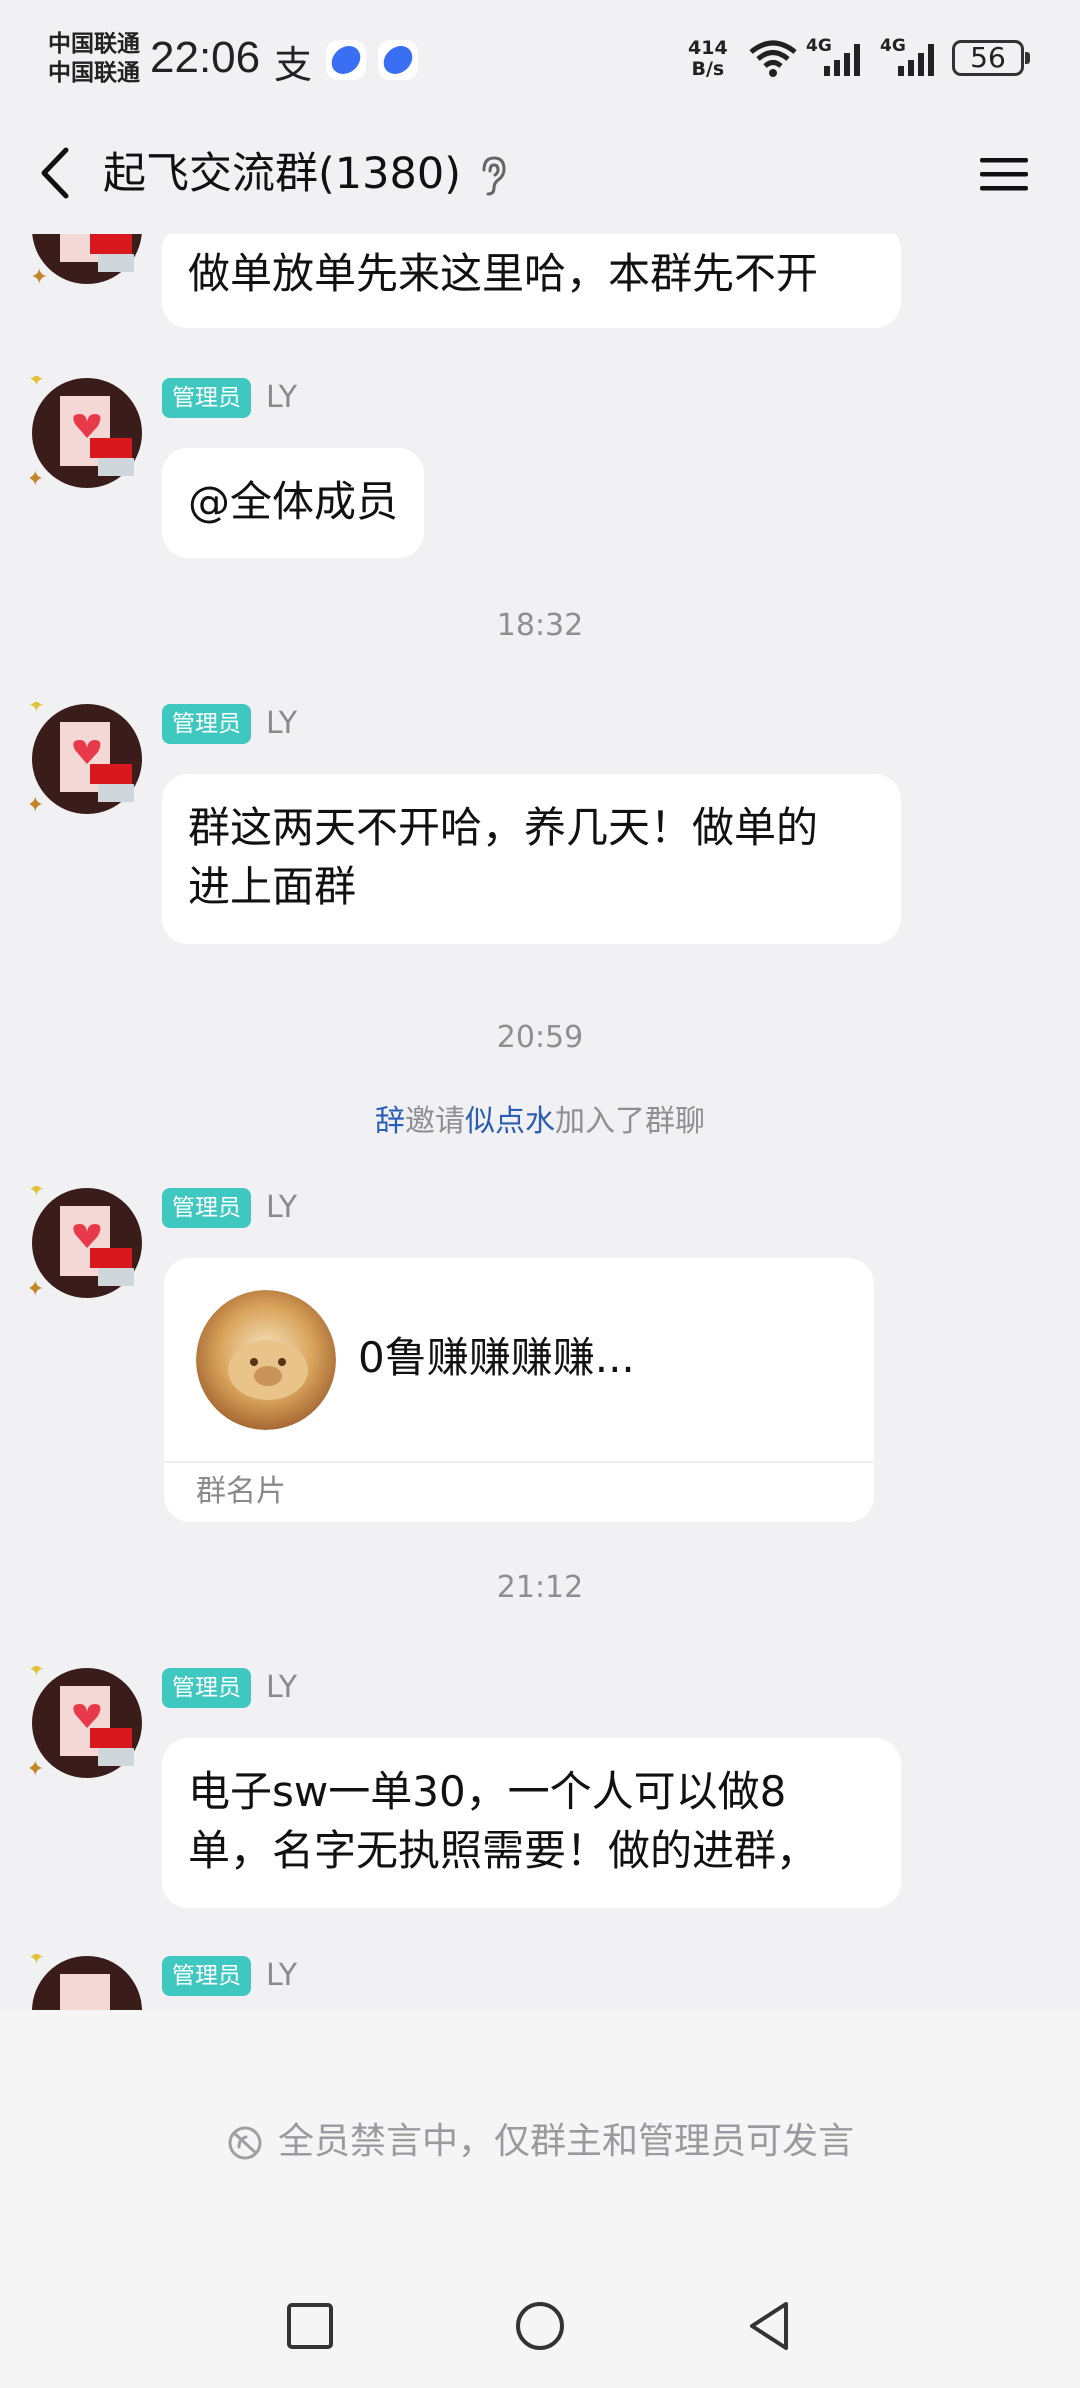 The width and height of the screenshot is (1080, 2388). I want to click on alipay-icon: 支, so click(293, 65).